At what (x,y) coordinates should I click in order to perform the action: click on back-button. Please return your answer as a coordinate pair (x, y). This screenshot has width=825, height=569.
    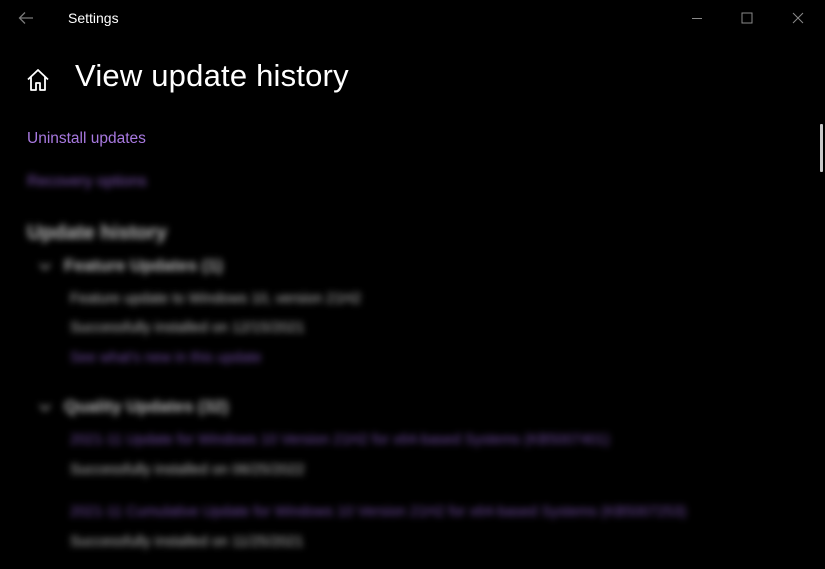
    Looking at the image, I should click on (26, 18).